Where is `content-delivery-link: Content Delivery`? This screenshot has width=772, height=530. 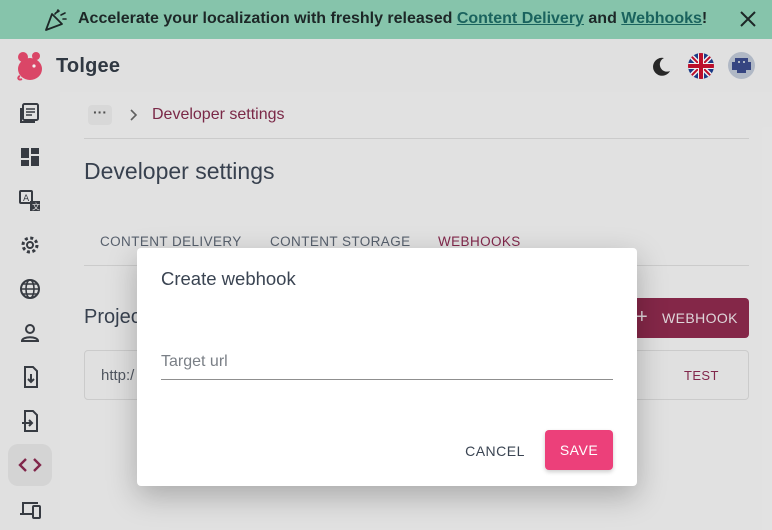
content-delivery-link: Content Delivery is located at coordinates (520, 18).